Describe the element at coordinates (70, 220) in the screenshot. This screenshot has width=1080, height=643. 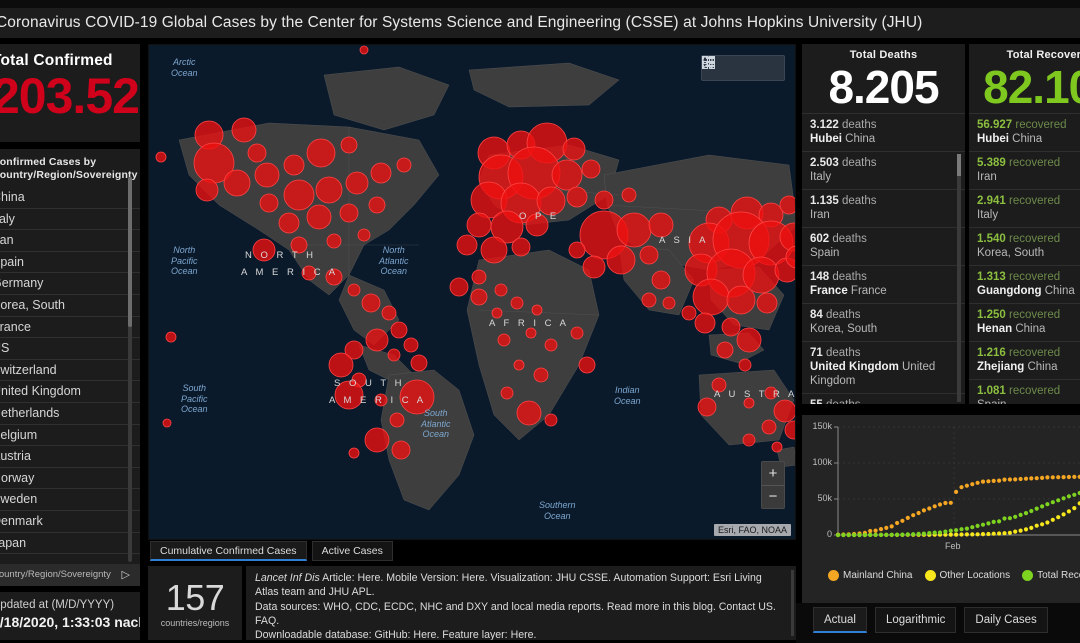
I see `country-list-item: Italy` at that location.